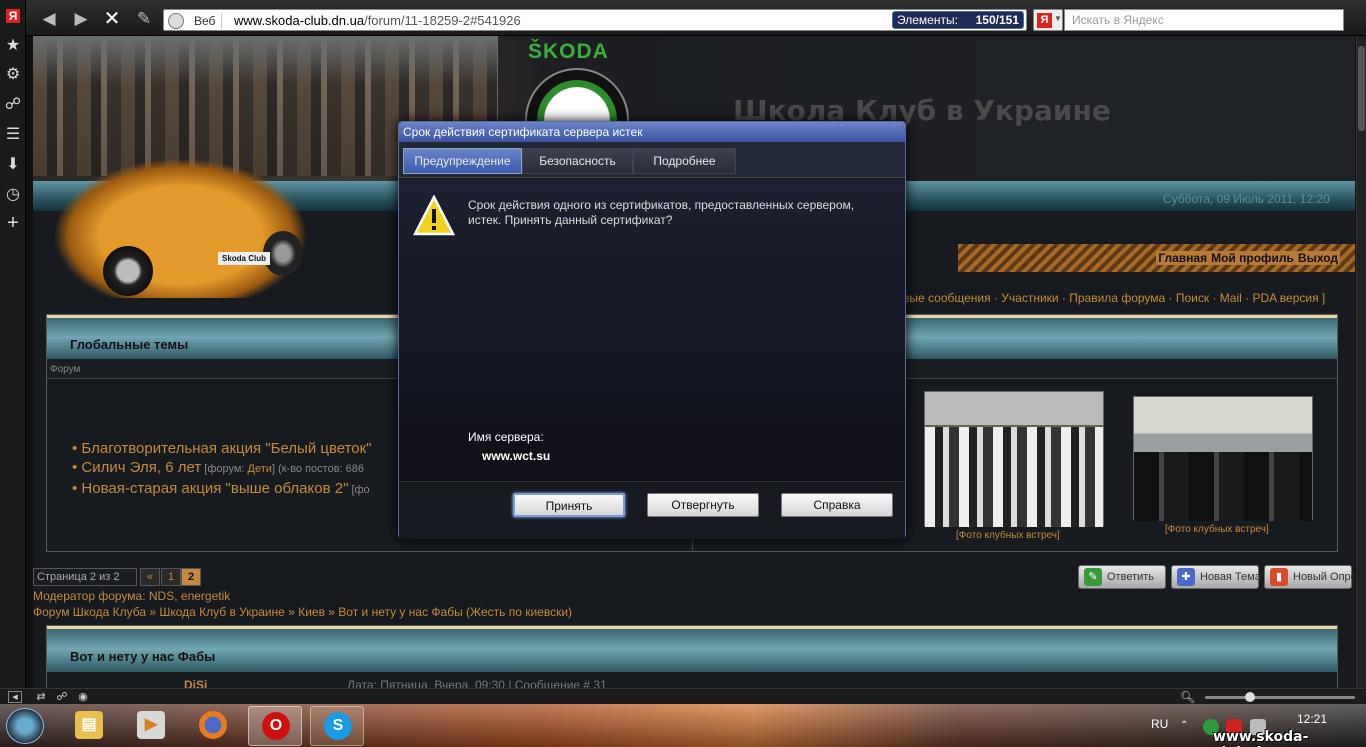  Describe the element at coordinates (299, 20) in the screenshot. I see `url-host: www.skoda-club.dn.ua` at that location.